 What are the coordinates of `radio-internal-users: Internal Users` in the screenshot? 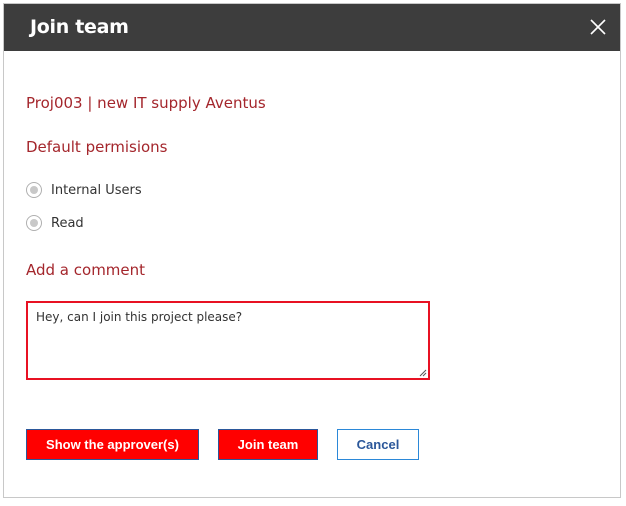 It's located at (84, 190).